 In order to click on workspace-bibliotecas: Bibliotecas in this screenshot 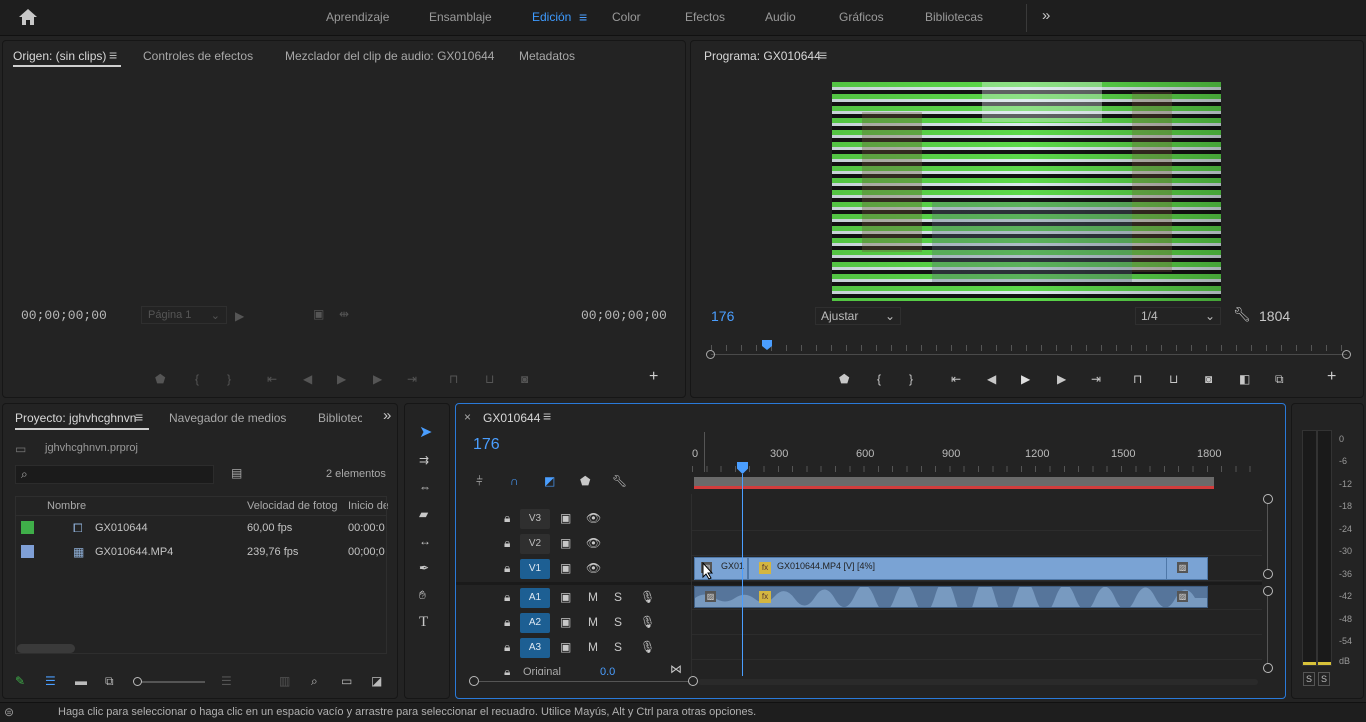, I will do `click(954, 17)`.